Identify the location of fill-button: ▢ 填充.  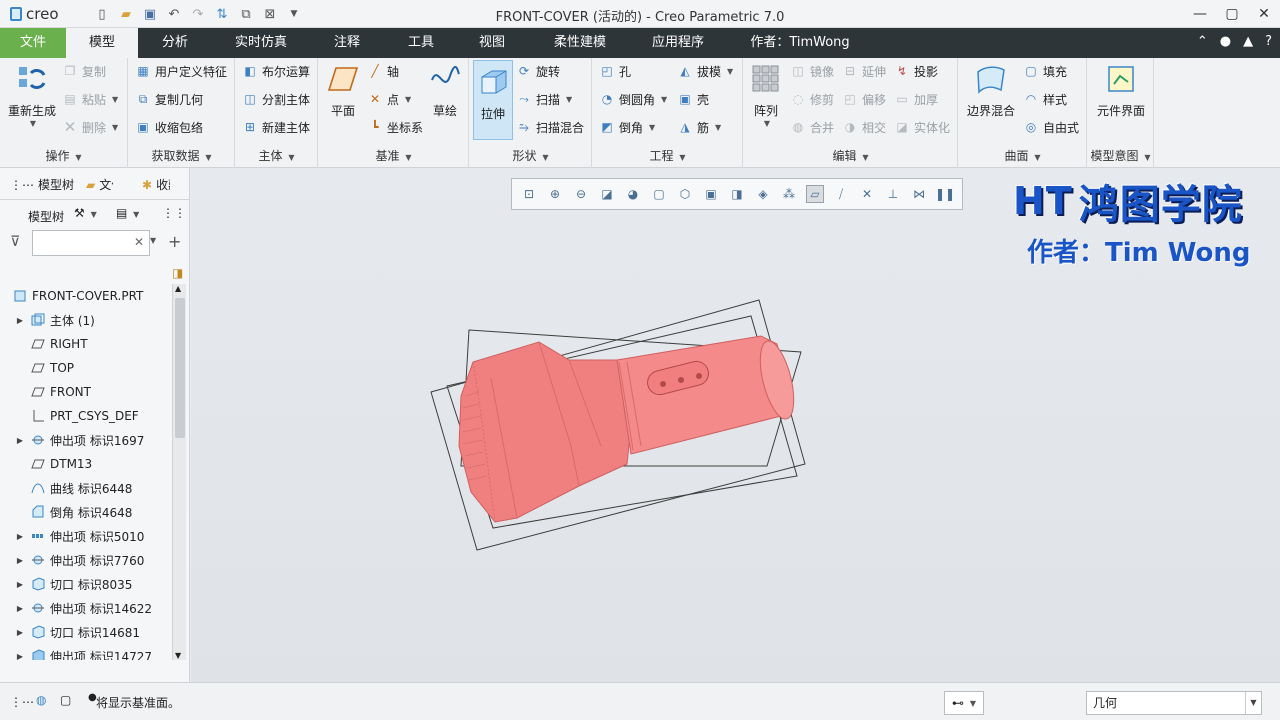
(1045, 71).